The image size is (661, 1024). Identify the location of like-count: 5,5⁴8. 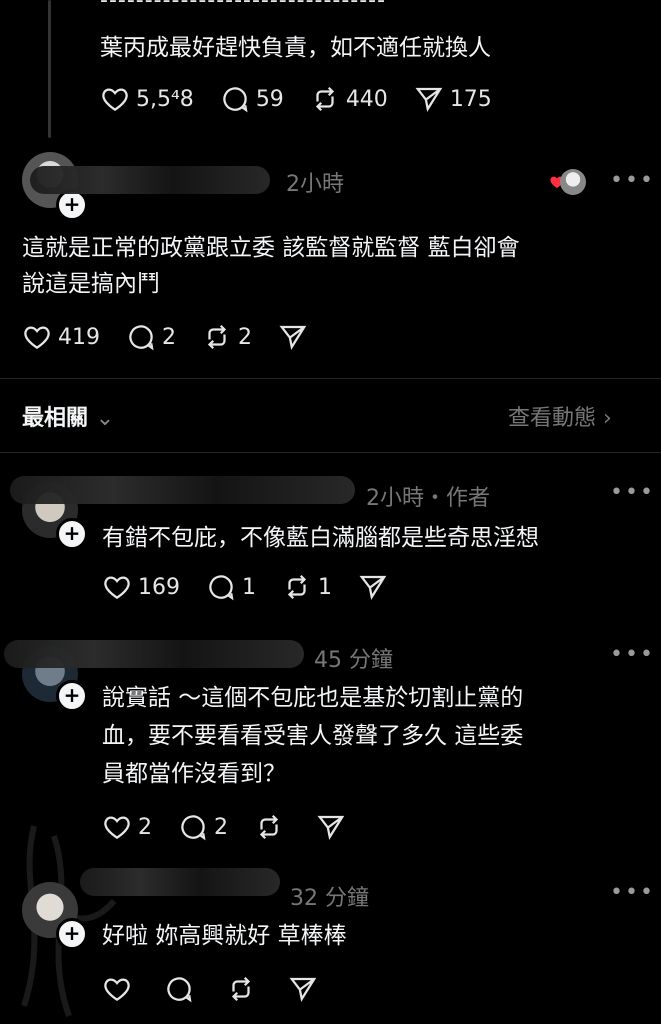
(165, 99).